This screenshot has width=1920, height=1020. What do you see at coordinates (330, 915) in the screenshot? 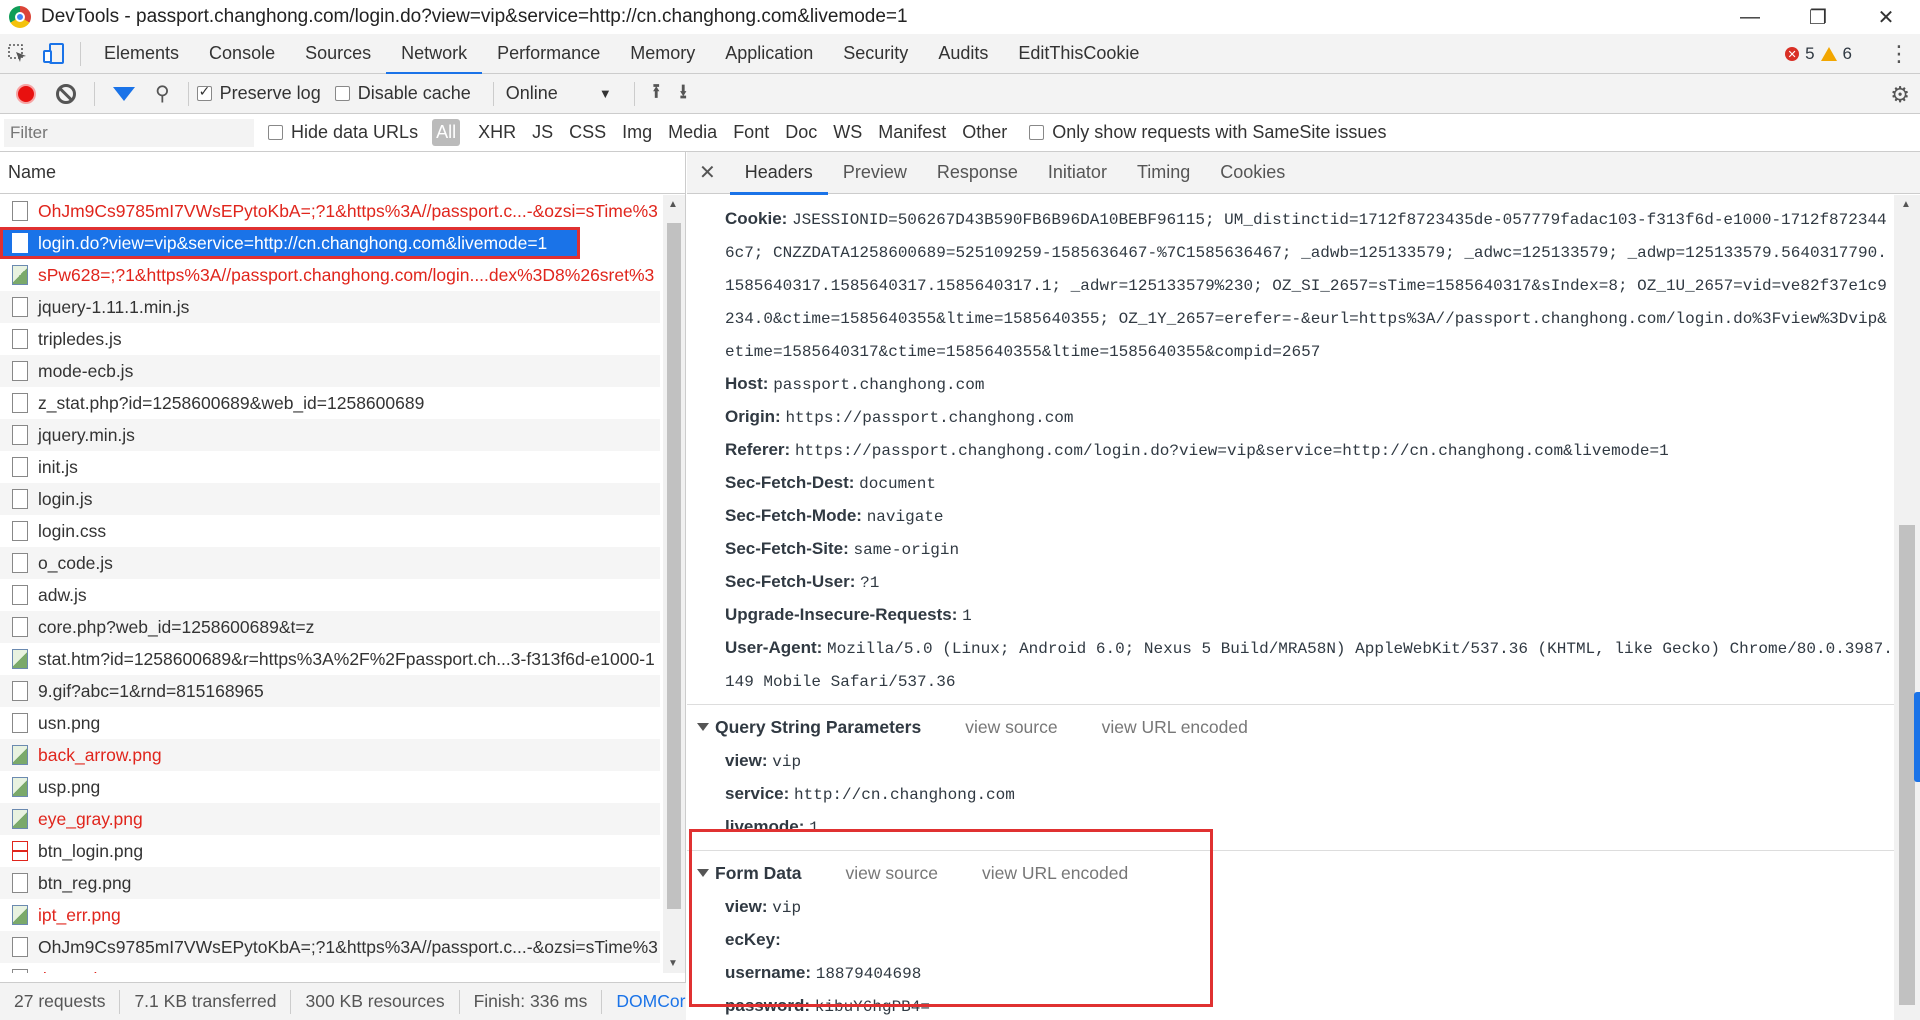
I see `request-row: ipt_err.png` at bounding box center [330, 915].